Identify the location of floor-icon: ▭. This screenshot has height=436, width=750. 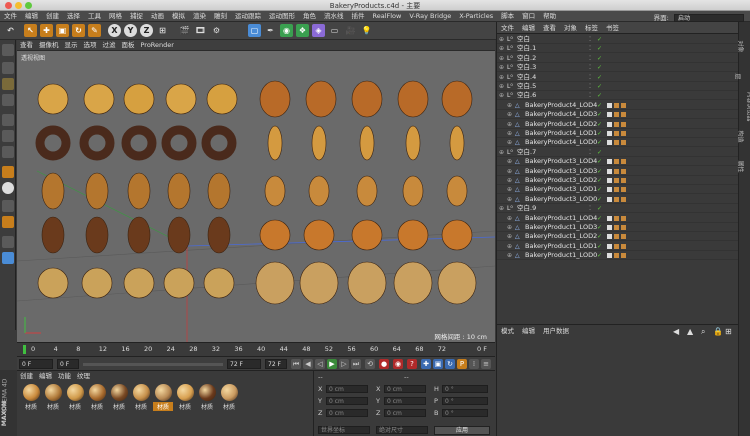
(334, 30).